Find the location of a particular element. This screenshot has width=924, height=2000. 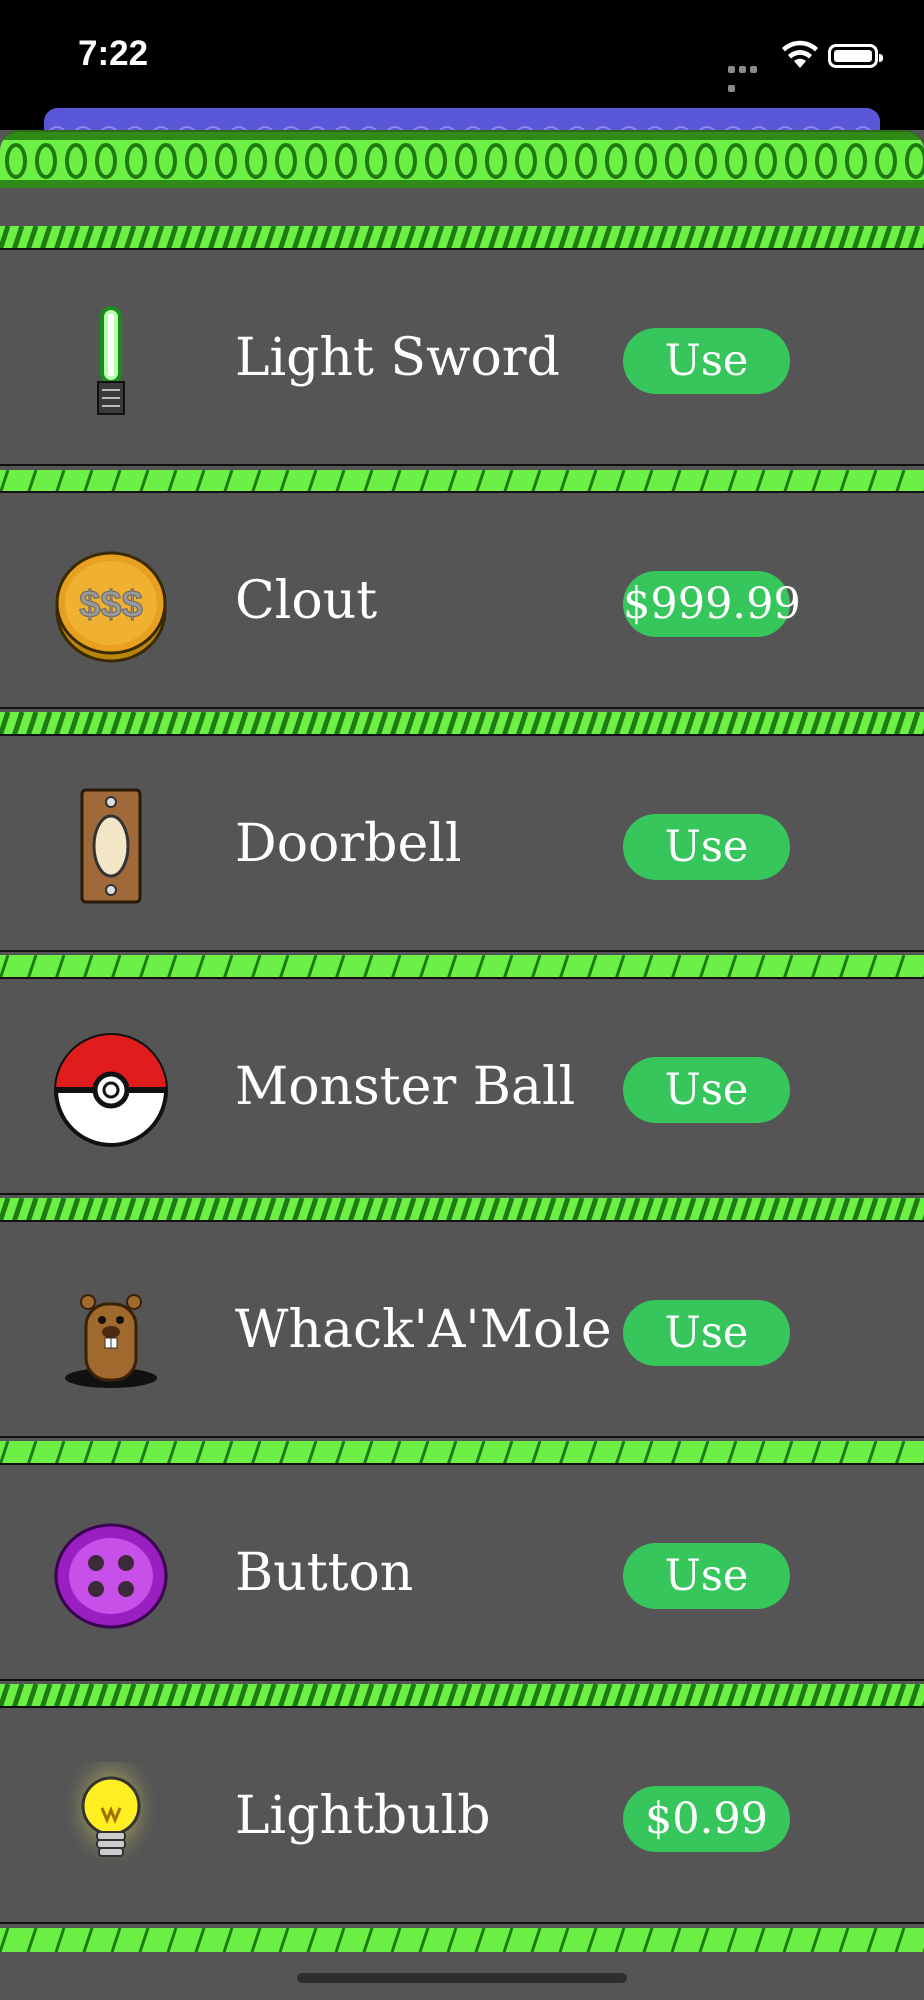

store-item-row: Whack'A'Mole Use is located at coordinates (462, 1329).